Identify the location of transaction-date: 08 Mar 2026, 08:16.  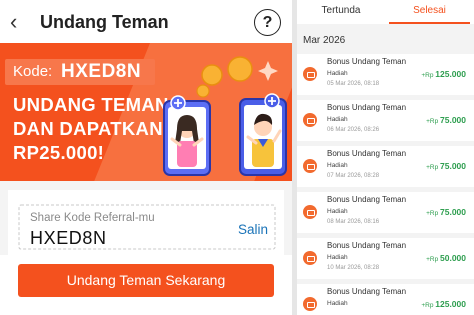
(353, 222).